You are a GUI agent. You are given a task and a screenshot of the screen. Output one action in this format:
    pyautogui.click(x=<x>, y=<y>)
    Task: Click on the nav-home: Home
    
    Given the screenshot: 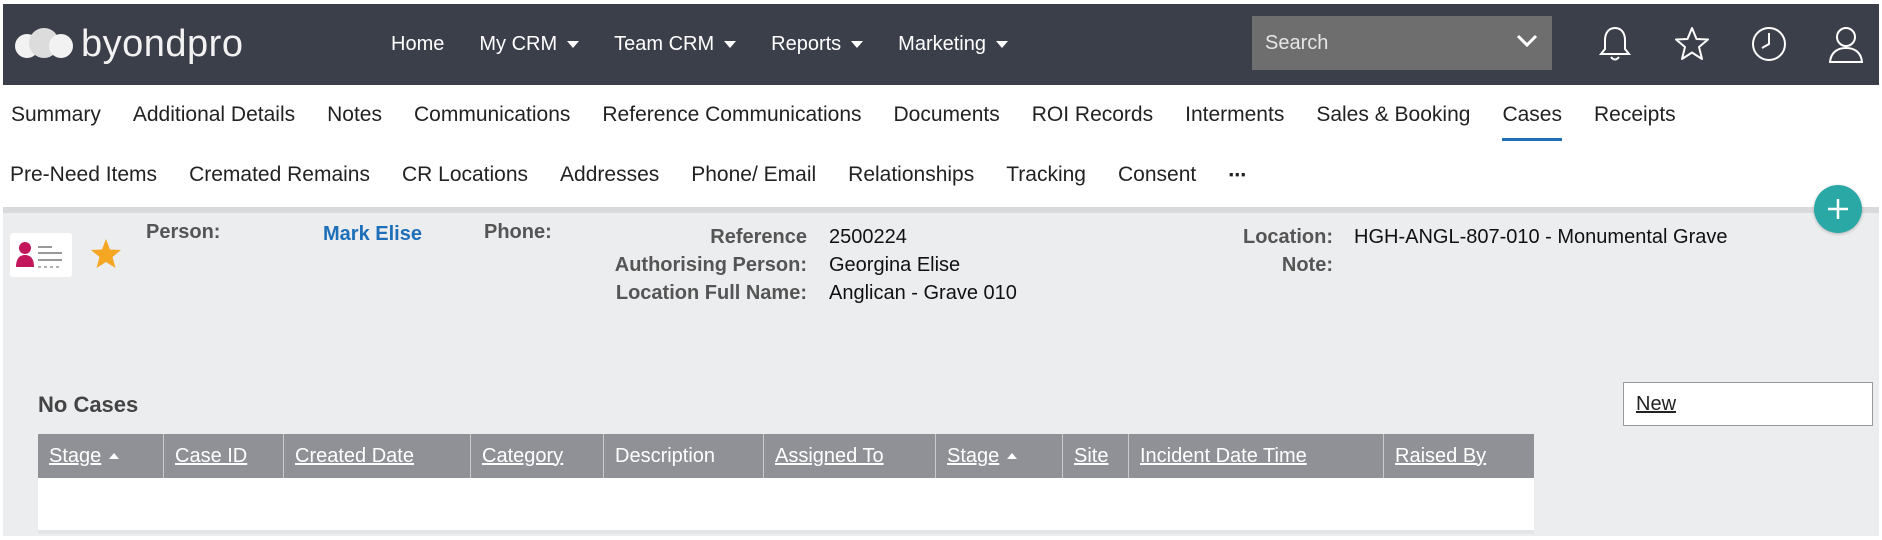 What is the action you would take?
    pyautogui.click(x=417, y=44)
    